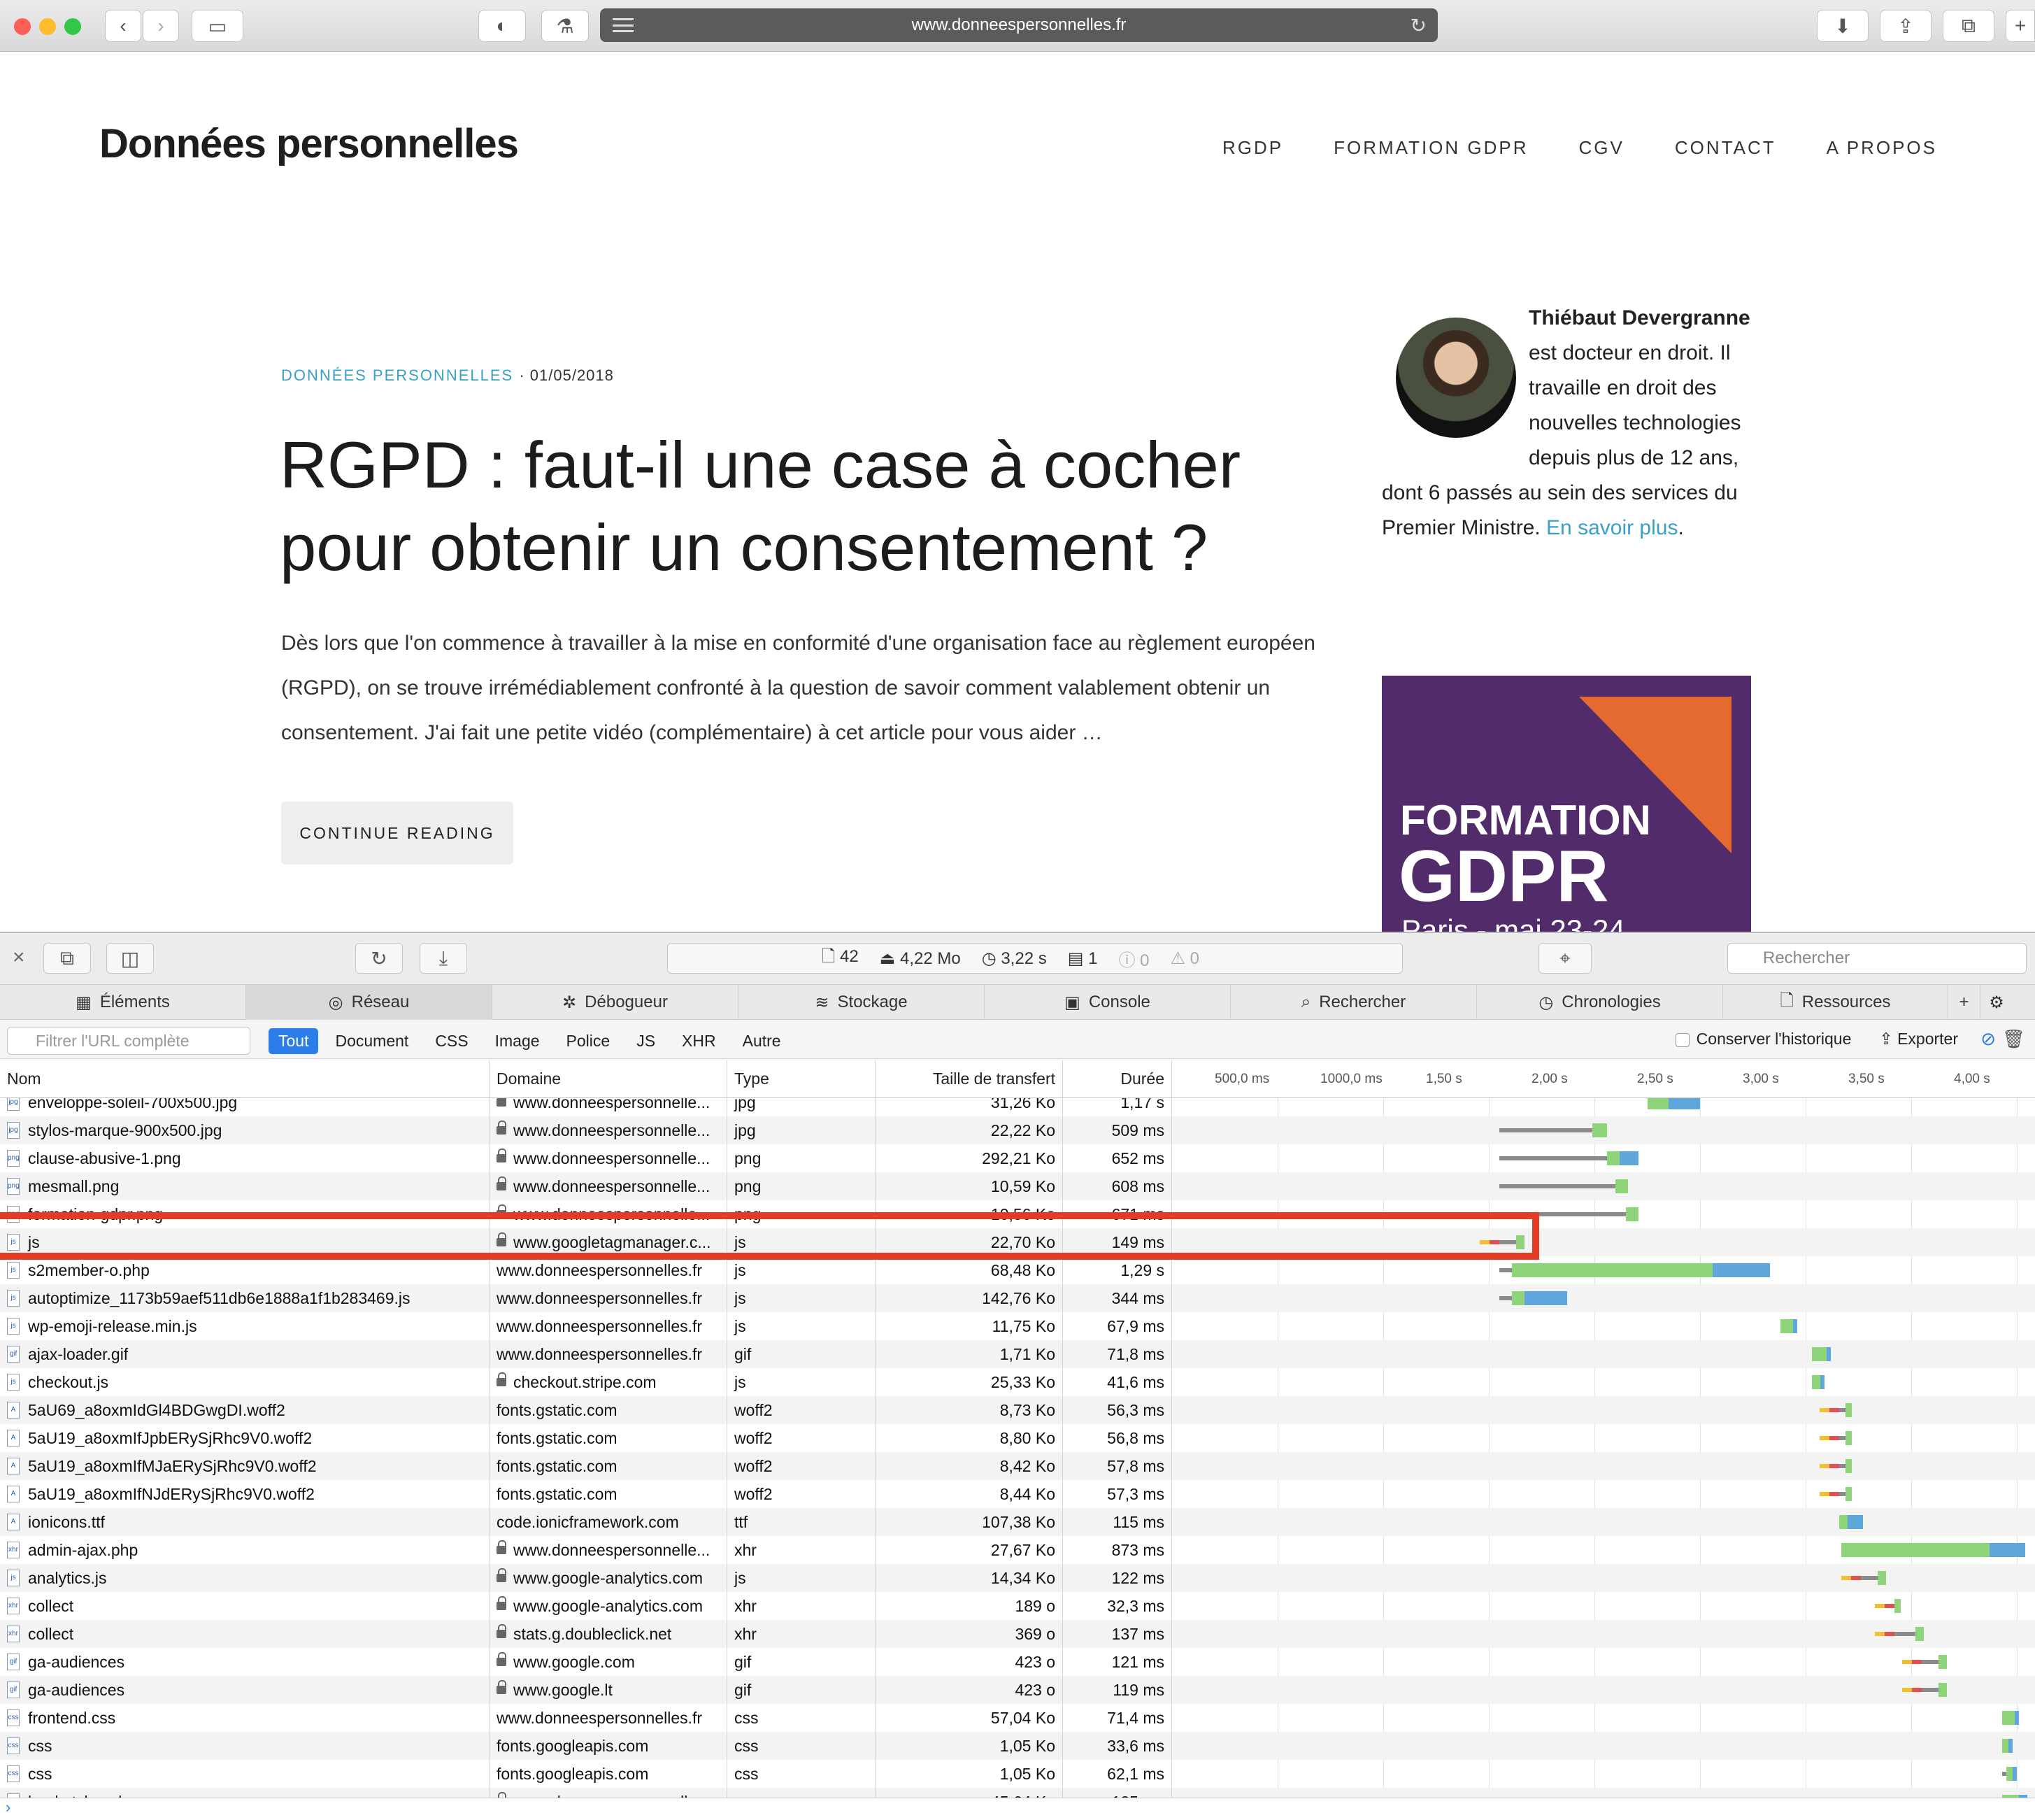  What do you see at coordinates (309, 143) in the screenshot?
I see `site-title: Données personnelles` at bounding box center [309, 143].